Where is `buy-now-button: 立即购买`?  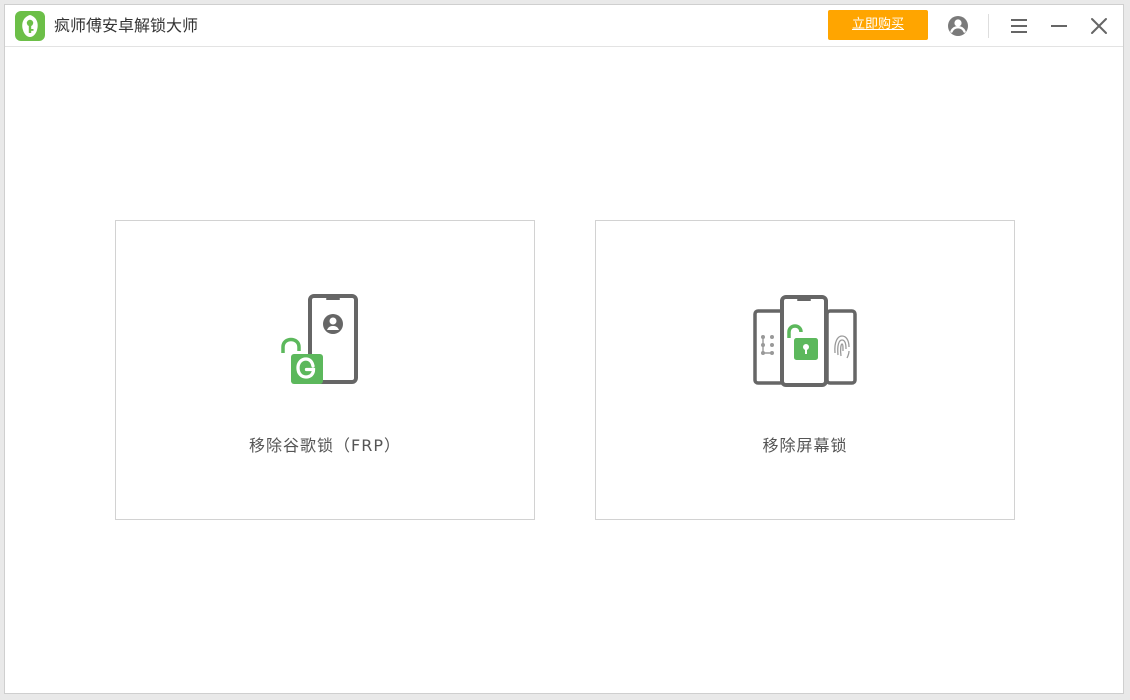 buy-now-button: 立即购买 is located at coordinates (878, 25).